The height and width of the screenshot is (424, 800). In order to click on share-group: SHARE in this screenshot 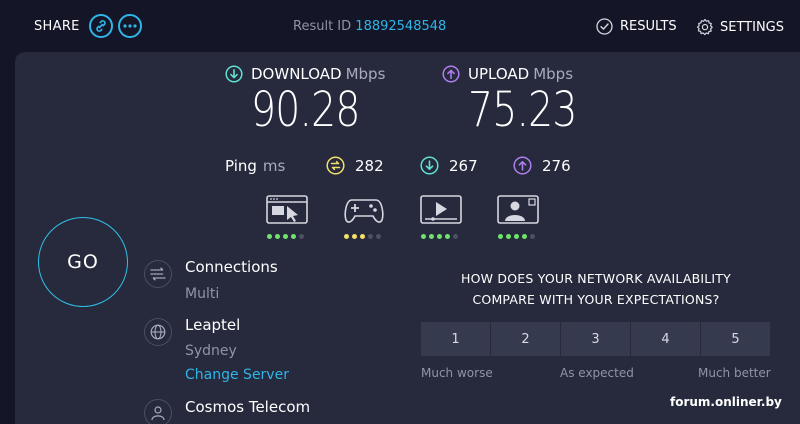, I will do `click(90, 26)`.